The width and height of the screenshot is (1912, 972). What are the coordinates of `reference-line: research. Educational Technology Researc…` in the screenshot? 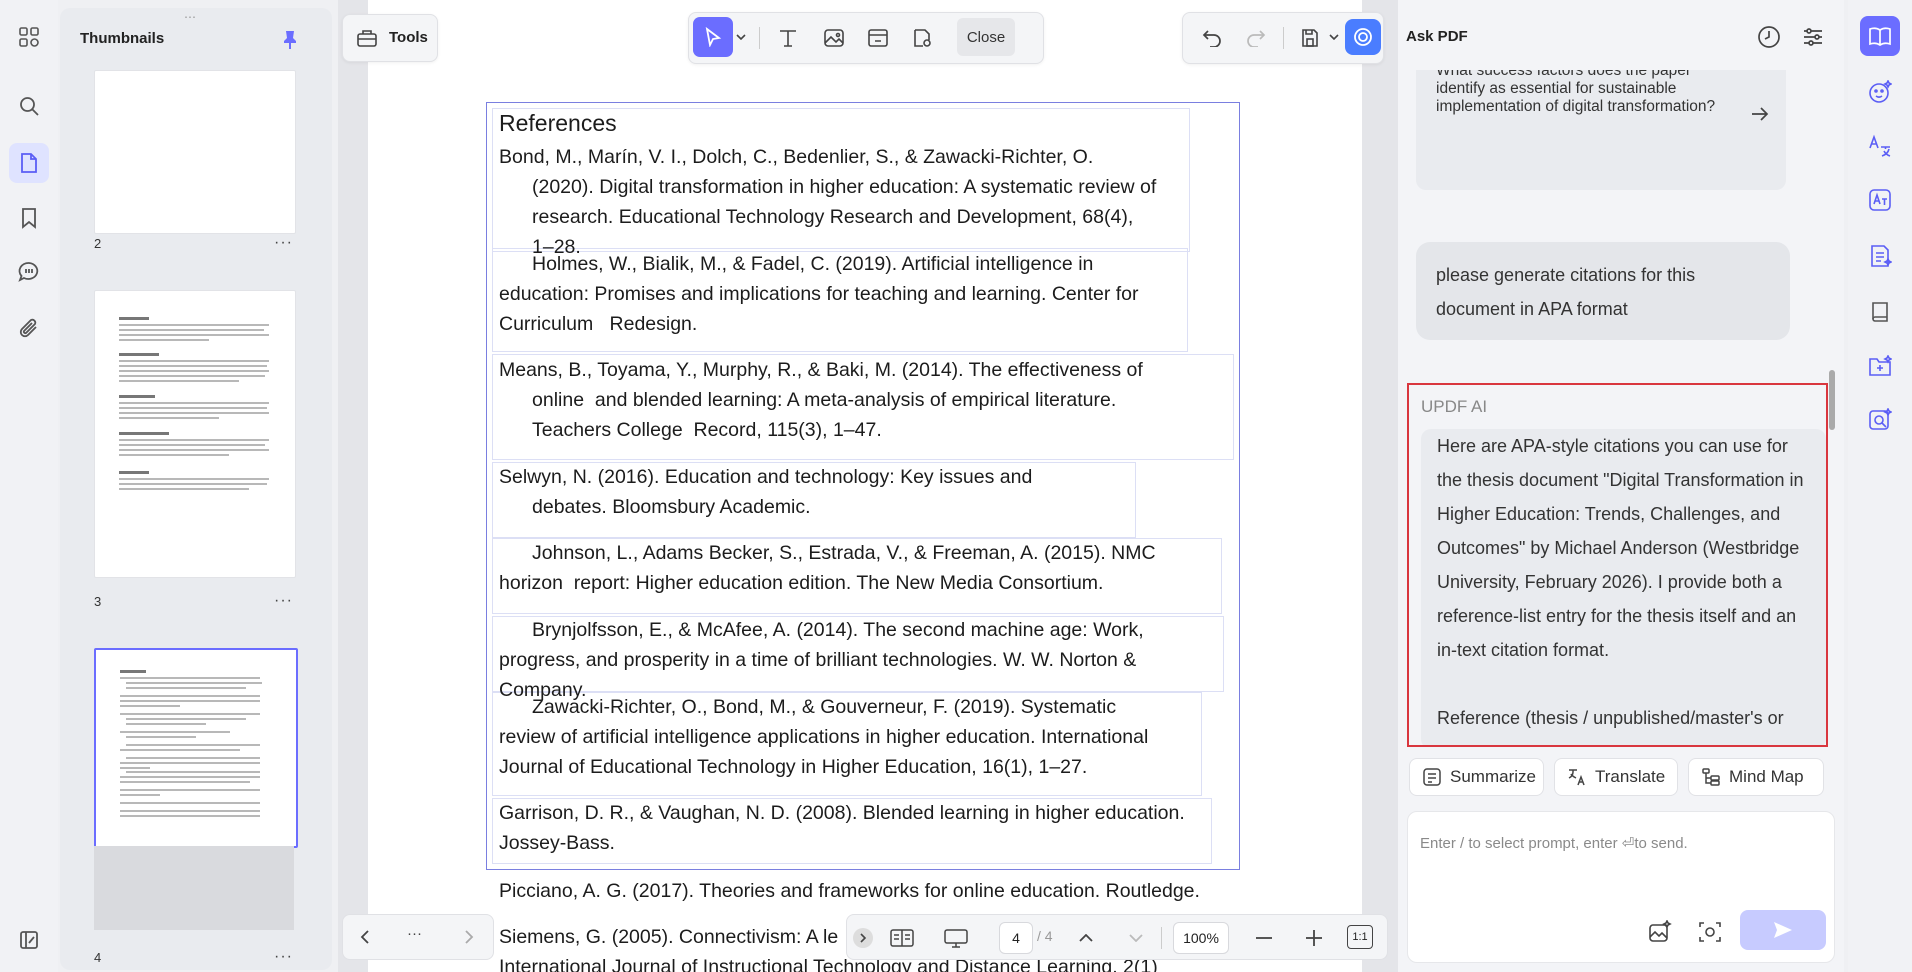 It's located at (833, 217).